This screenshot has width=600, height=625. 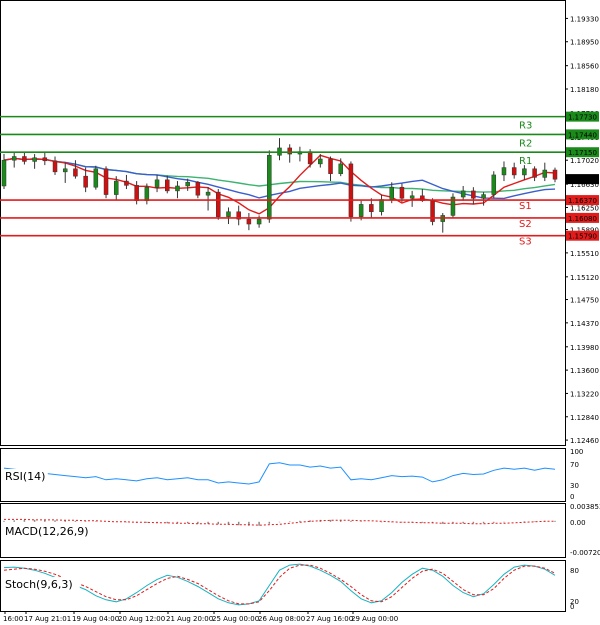 What do you see at coordinates (281, 619) in the screenshot?
I see `time-tick-label: 26 Aug 08:00` at bounding box center [281, 619].